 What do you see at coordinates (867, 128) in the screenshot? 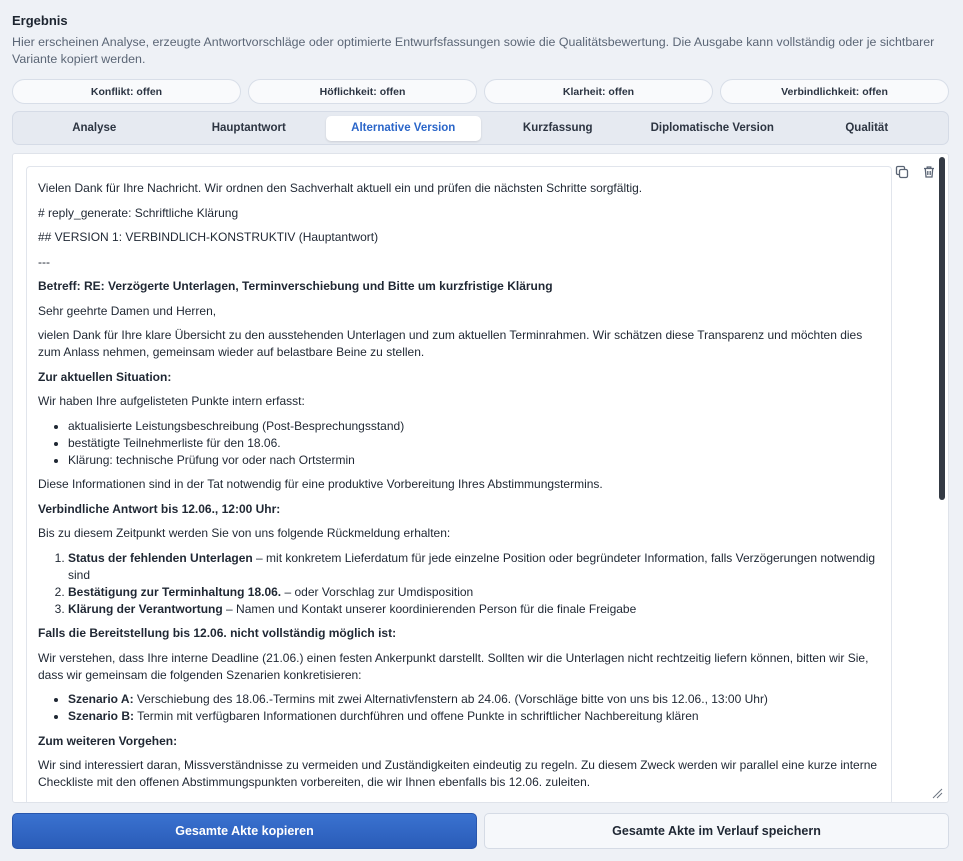
I see `tab-qualitaet: Qualität` at bounding box center [867, 128].